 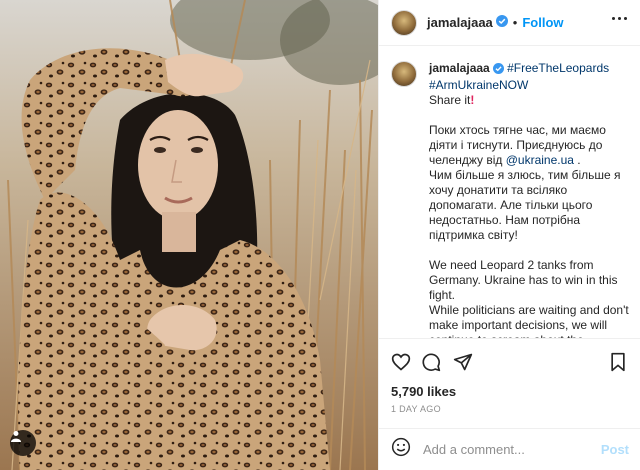 What do you see at coordinates (542, 22) in the screenshot?
I see `follow-button: Follow` at bounding box center [542, 22].